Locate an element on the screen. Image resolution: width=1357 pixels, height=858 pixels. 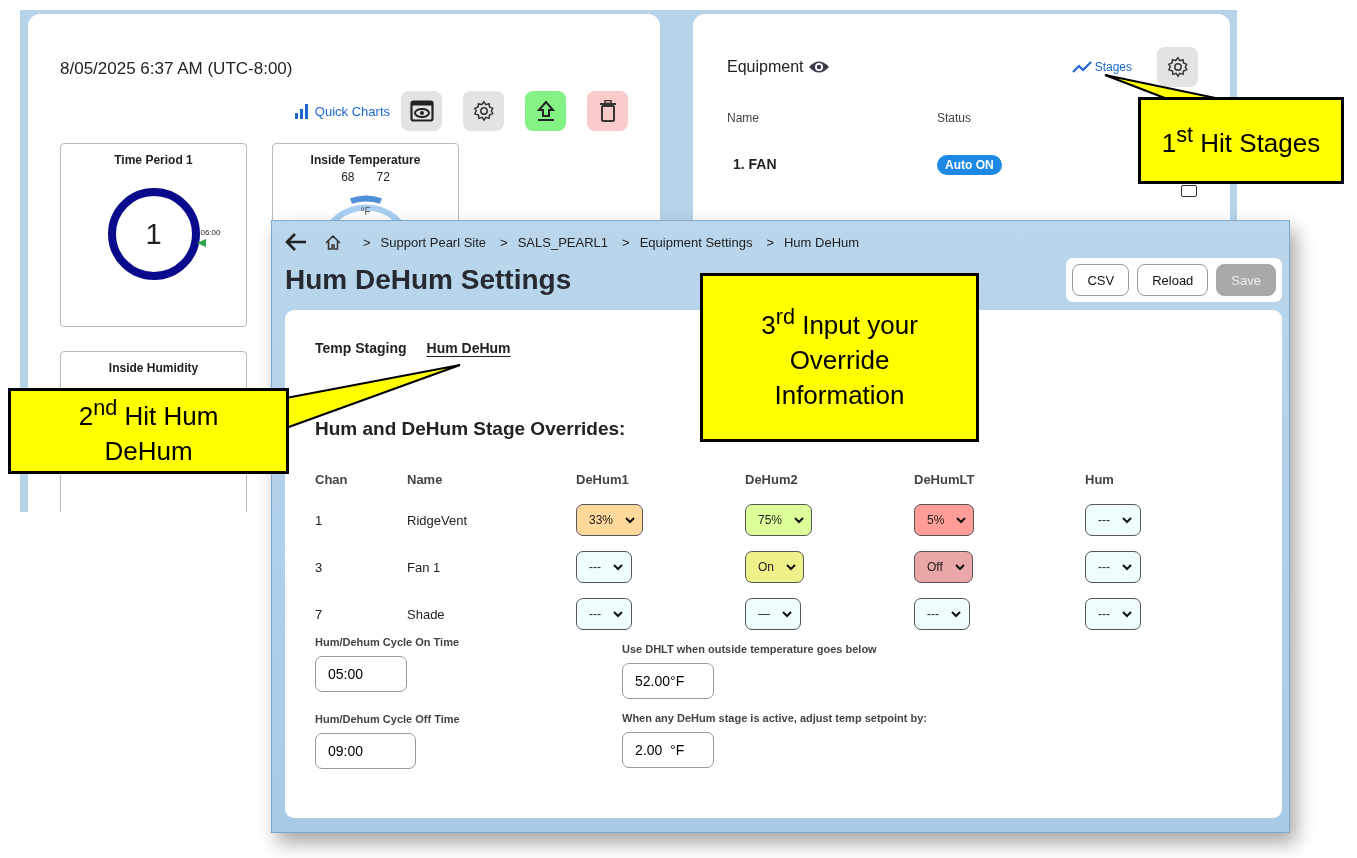
table-cell-text: RidgeVent is located at coordinates (437, 520).